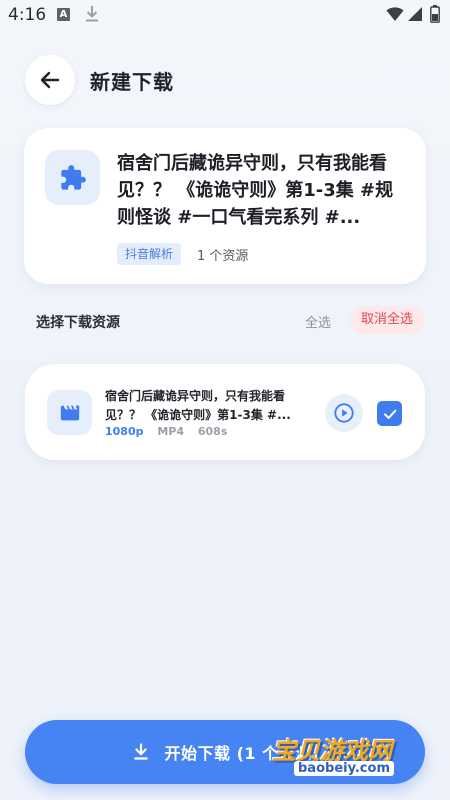 Image resolution: width=450 pixels, height=800 pixels. What do you see at coordinates (132, 82) in the screenshot?
I see `page-title: 新建下载` at bounding box center [132, 82].